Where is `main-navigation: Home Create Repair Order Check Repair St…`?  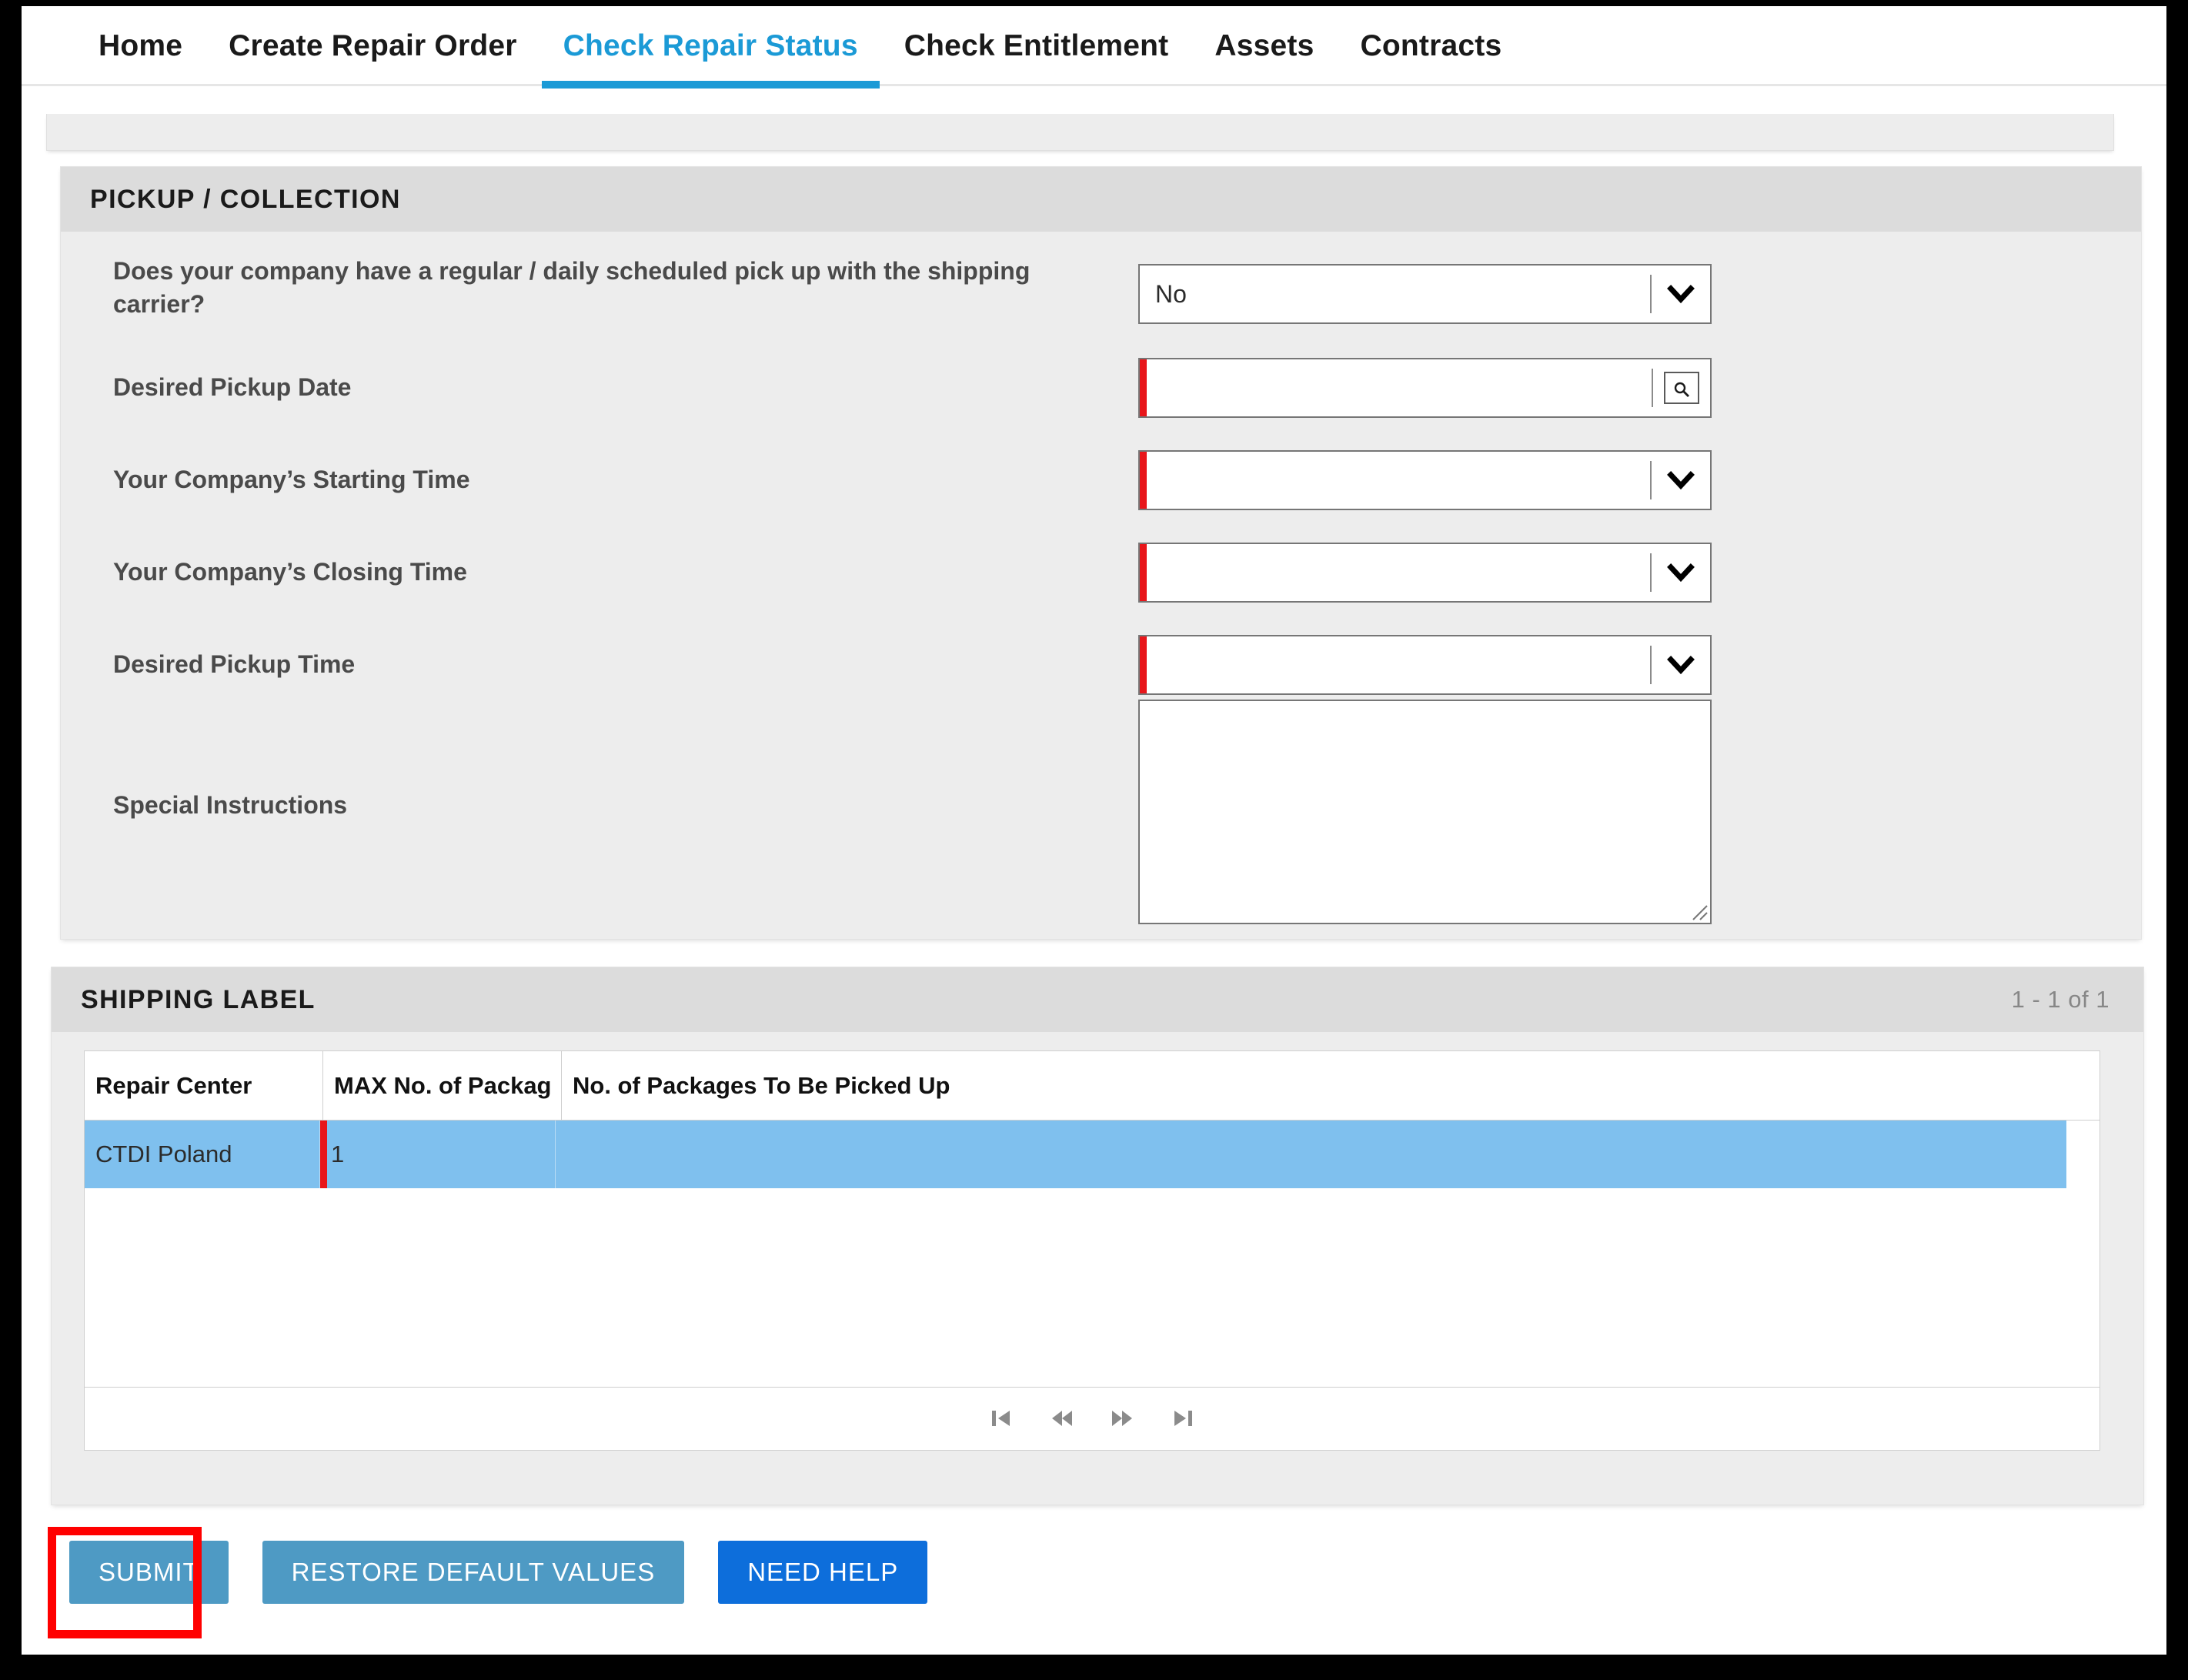 main-navigation: Home Create Repair Order Check Repair St… is located at coordinates (1094, 47).